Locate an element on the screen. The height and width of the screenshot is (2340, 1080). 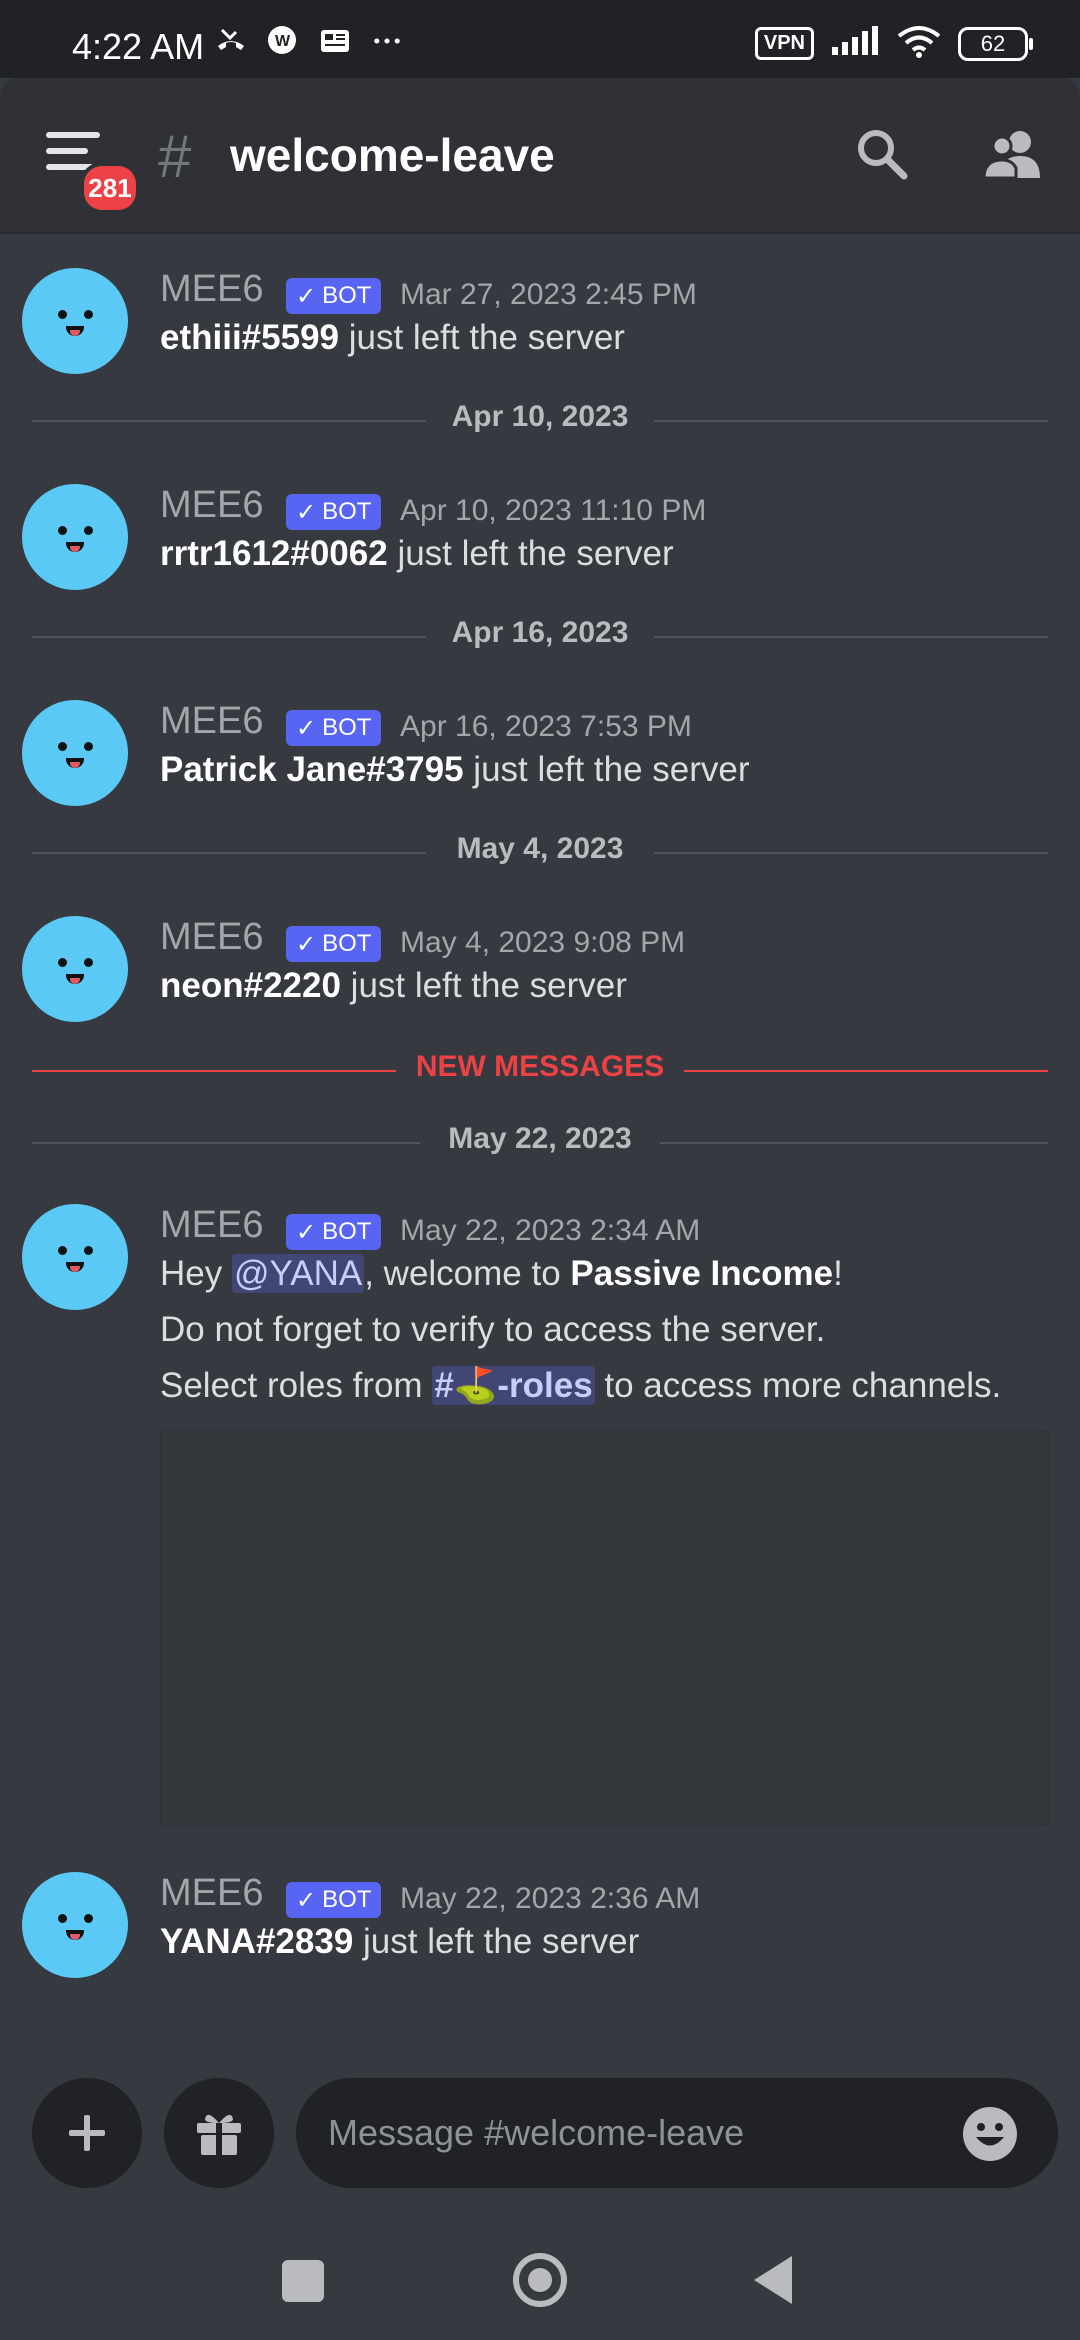
message-timestamp: May 4, 2023 9:08 PM is located at coordinates (543, 942).